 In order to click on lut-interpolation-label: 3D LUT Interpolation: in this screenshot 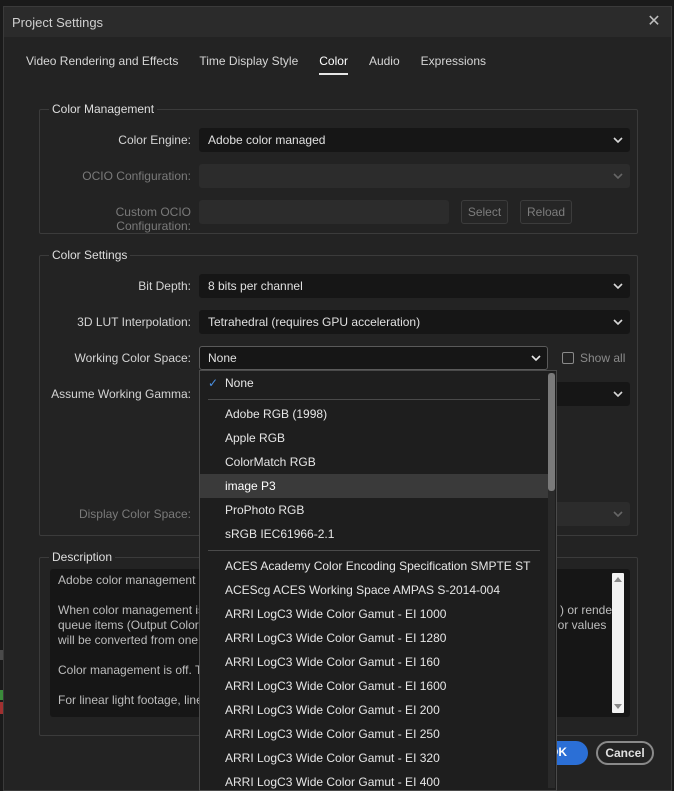, I will do `click(134, 322)`.